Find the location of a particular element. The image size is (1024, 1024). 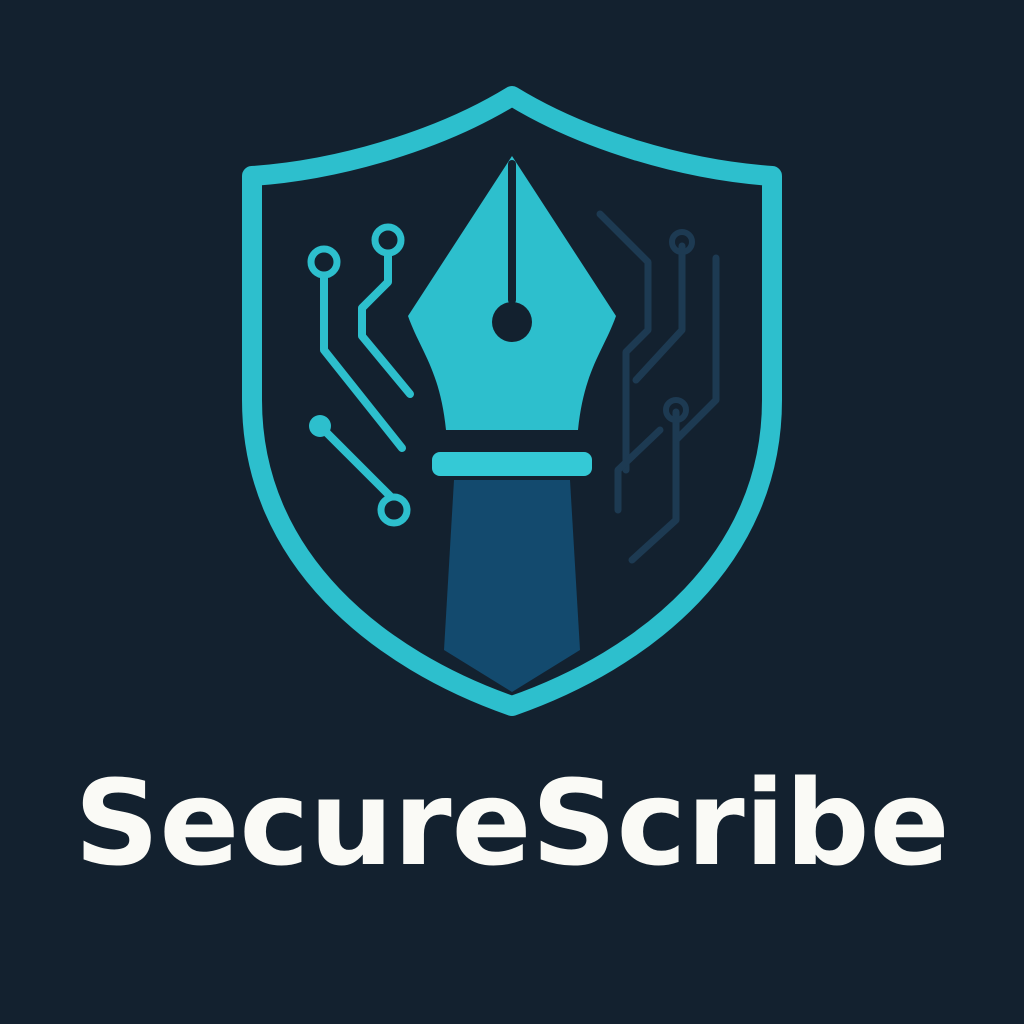

circuit-node-solid is located at coordinates (320, 426).